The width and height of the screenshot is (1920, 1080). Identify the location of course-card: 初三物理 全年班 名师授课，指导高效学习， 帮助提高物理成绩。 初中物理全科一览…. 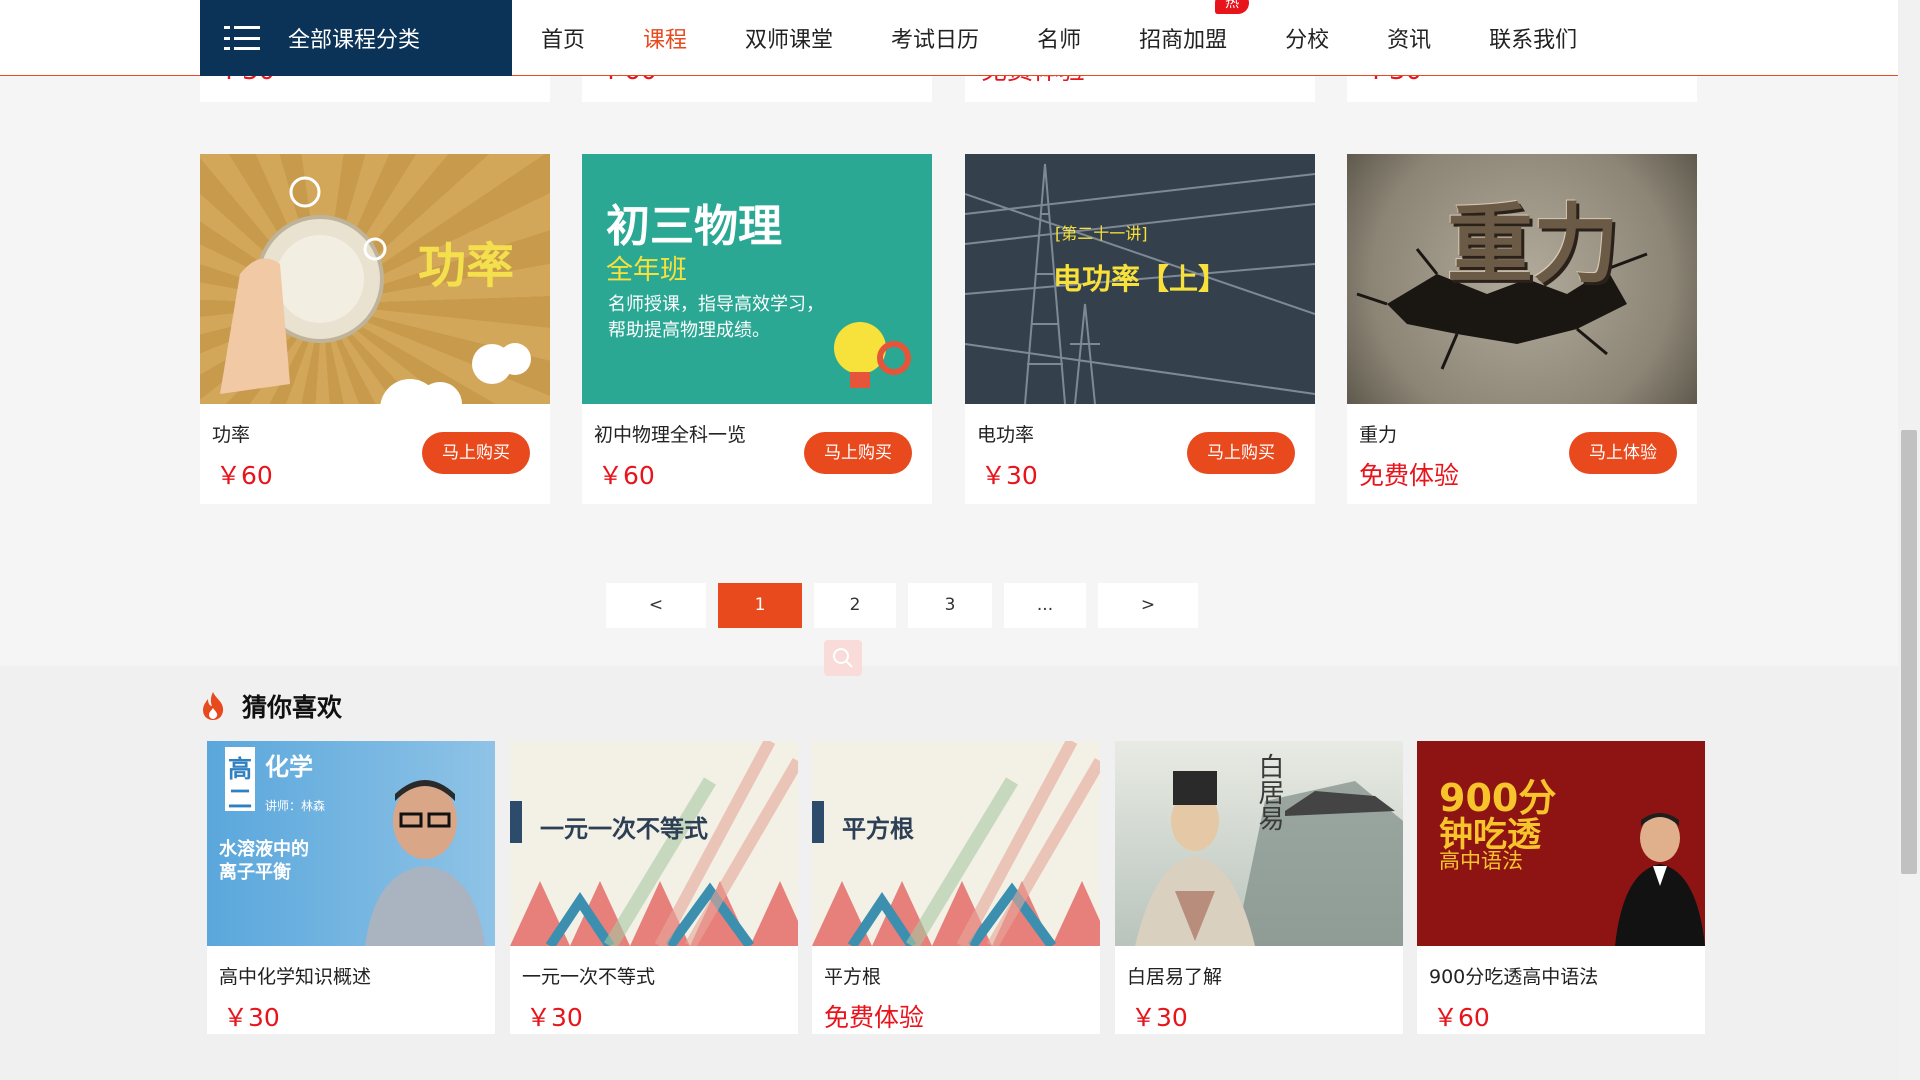
(757, 329).